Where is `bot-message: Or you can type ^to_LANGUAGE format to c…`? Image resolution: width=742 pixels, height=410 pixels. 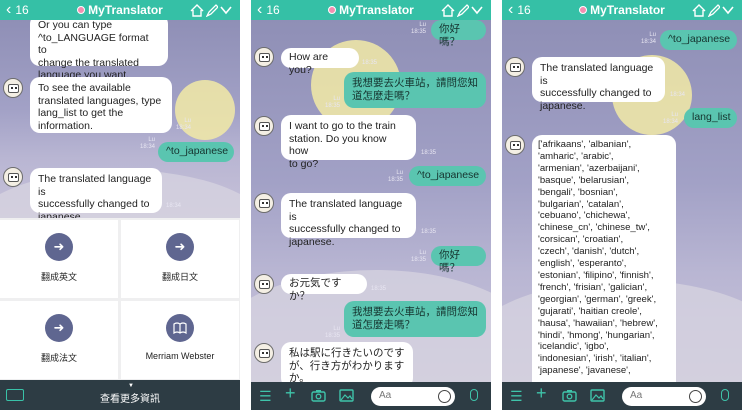 bot-message: Or you can type ^to_LANGUAGE format to c… is located at coordinates (99, 50).